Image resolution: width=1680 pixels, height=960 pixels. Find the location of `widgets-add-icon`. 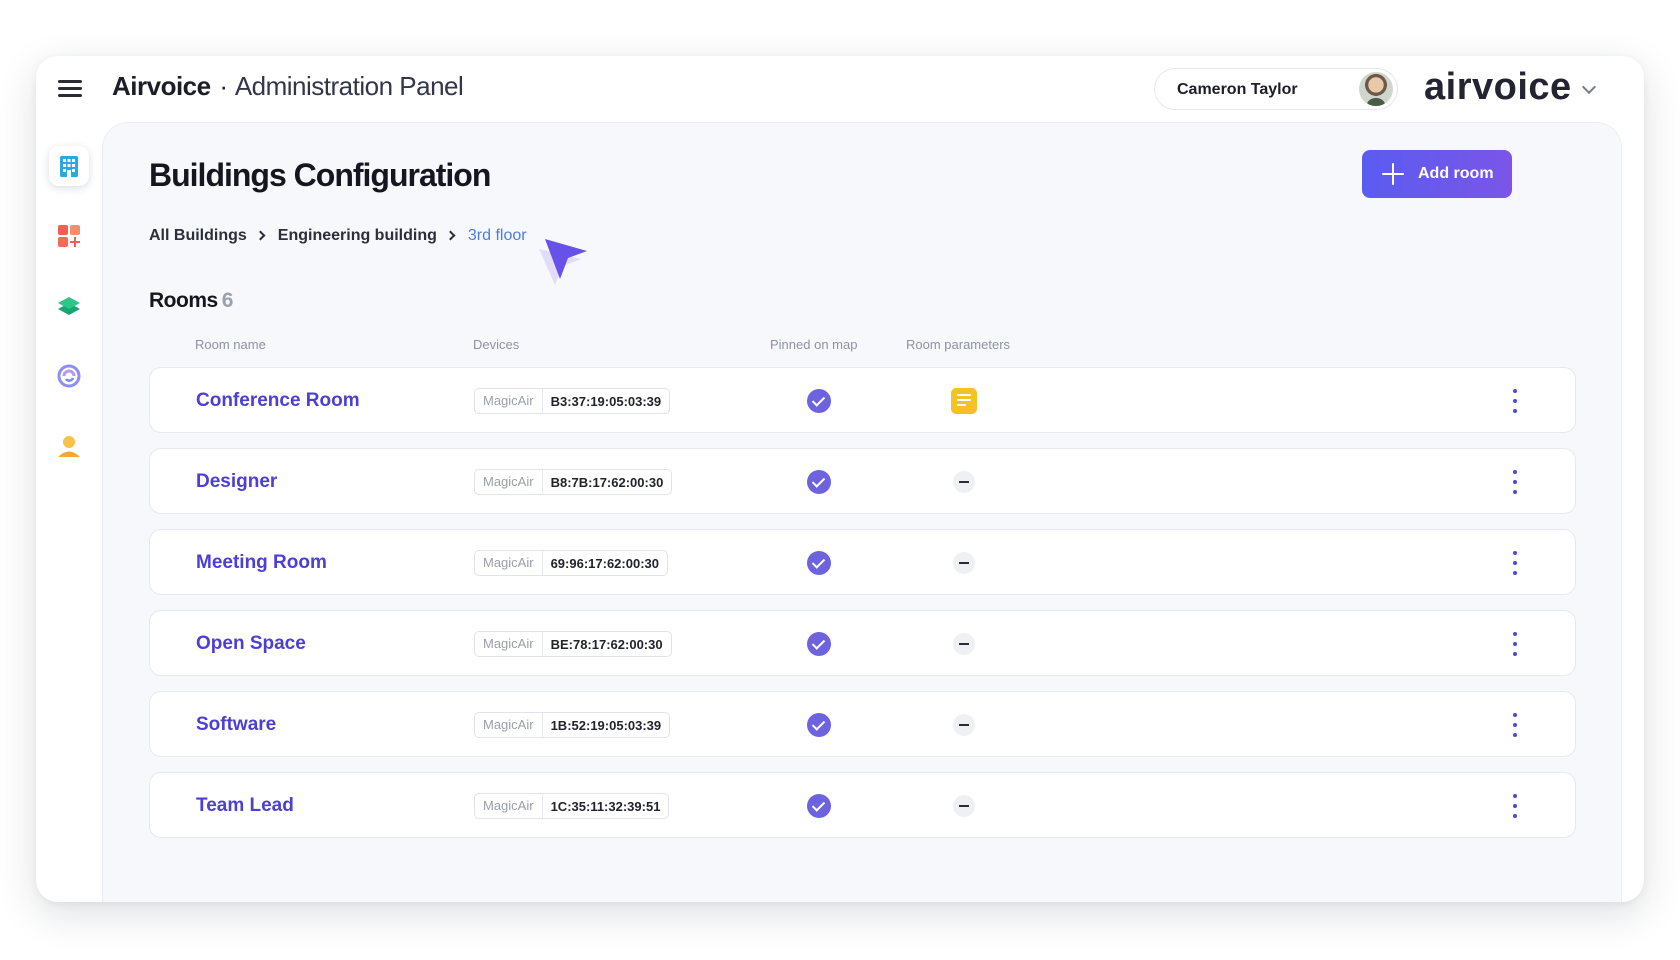

widgets-add-icon is located at coordinates (69, 236).